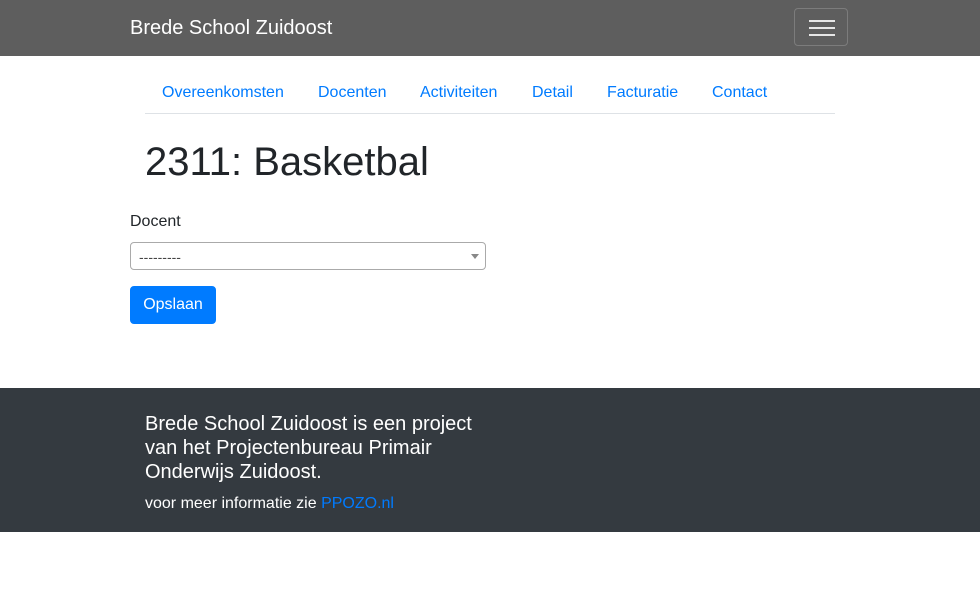 This screenshot has height=594, width=980. What do you see at coordinates (287, 162) in the screenshot?
I see `page-title: 2311: Basketbal` at bounding box center [287, 162].